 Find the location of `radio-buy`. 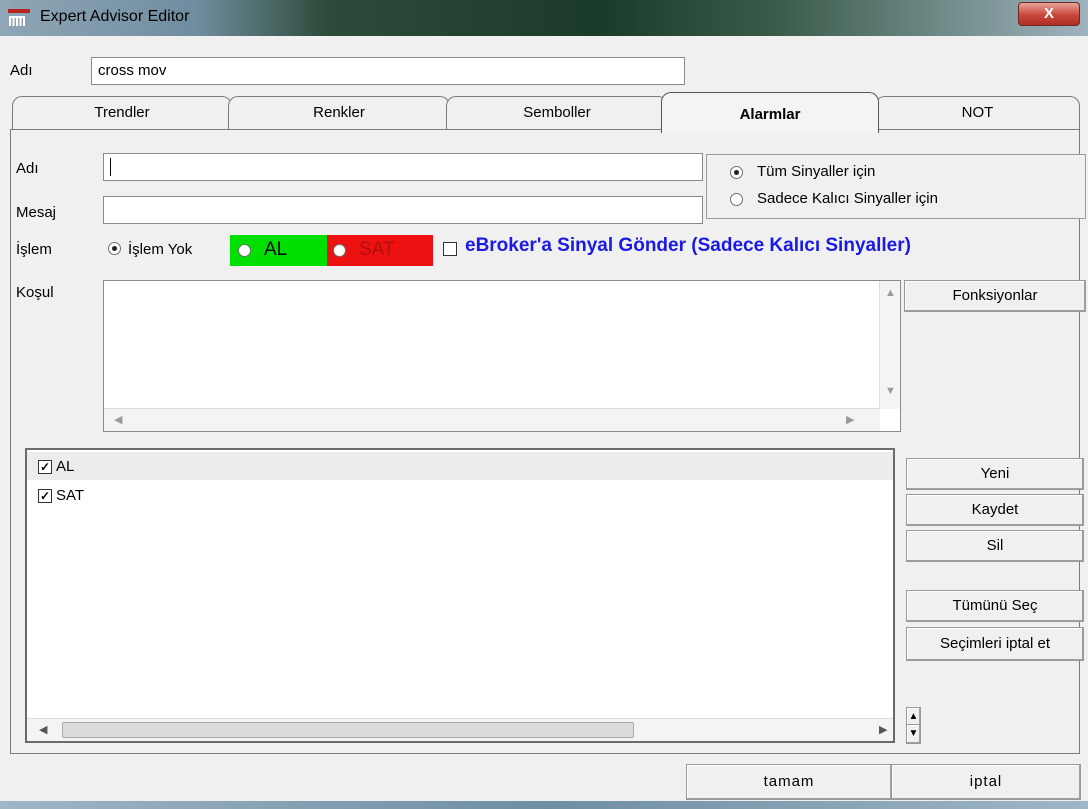

radio-buy is located at coordinates (244, 250).